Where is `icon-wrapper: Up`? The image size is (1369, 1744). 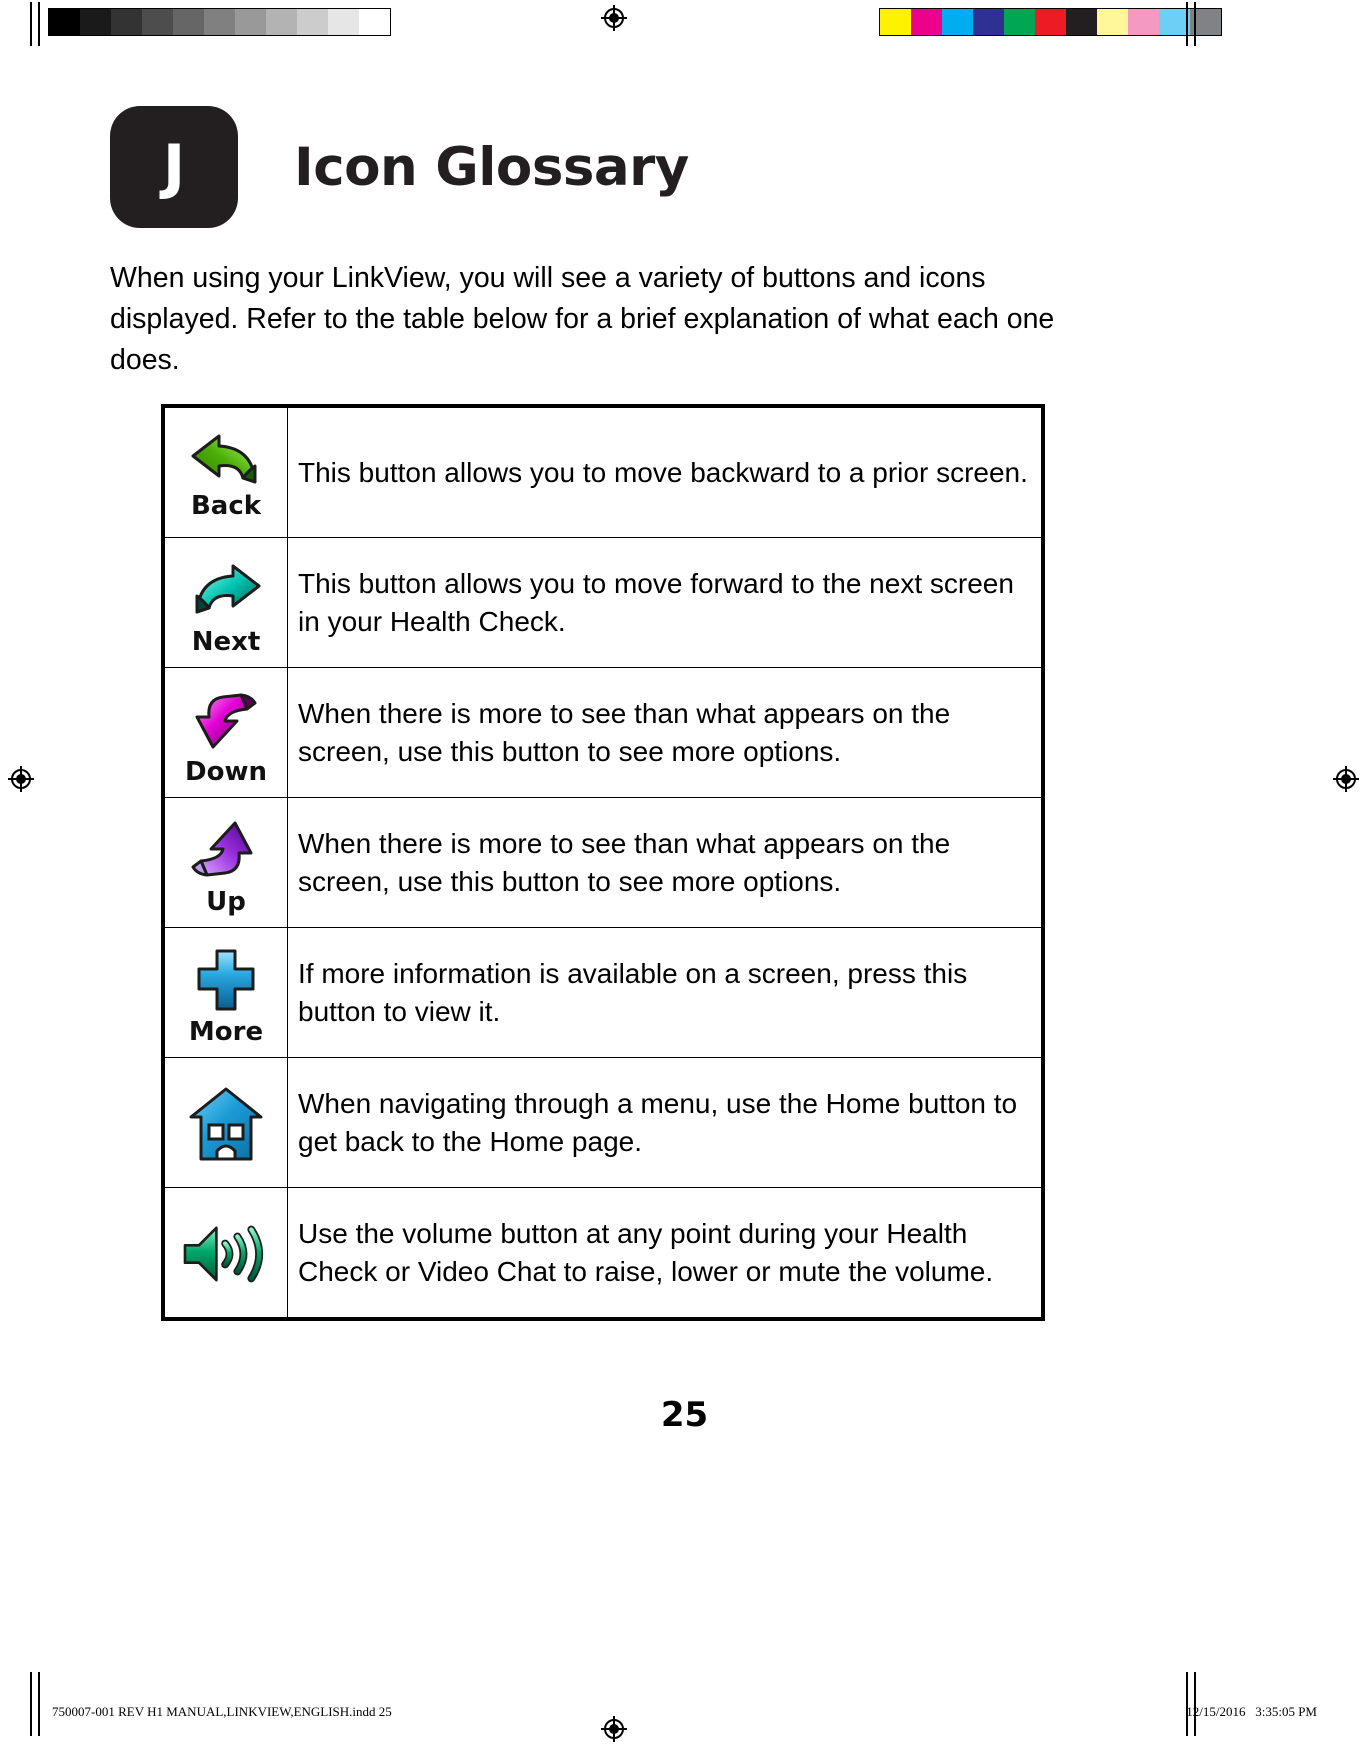 icon-wrapper: Up is located at coordinates (226, 864).